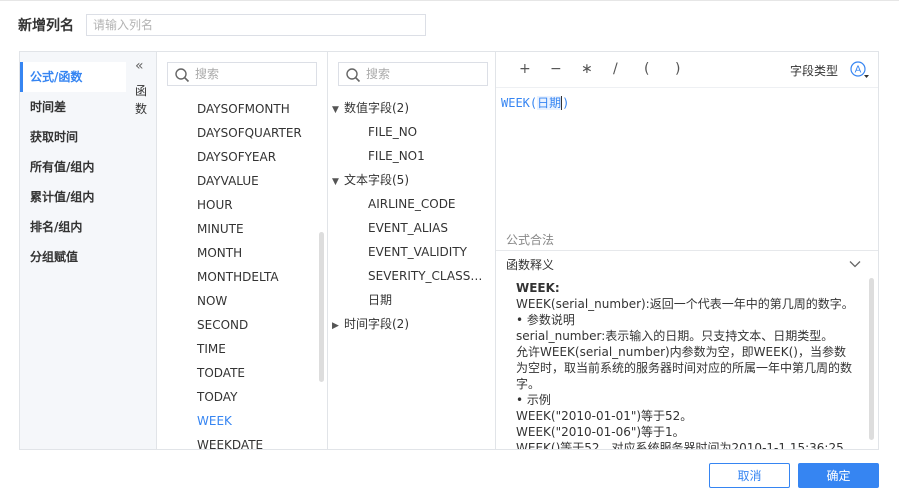 This screenshot has width=899, height=498. Describe the element at coordinates (243, 109) in the screenshot. I see `function-item: DAYSOFMONTH` at that location.